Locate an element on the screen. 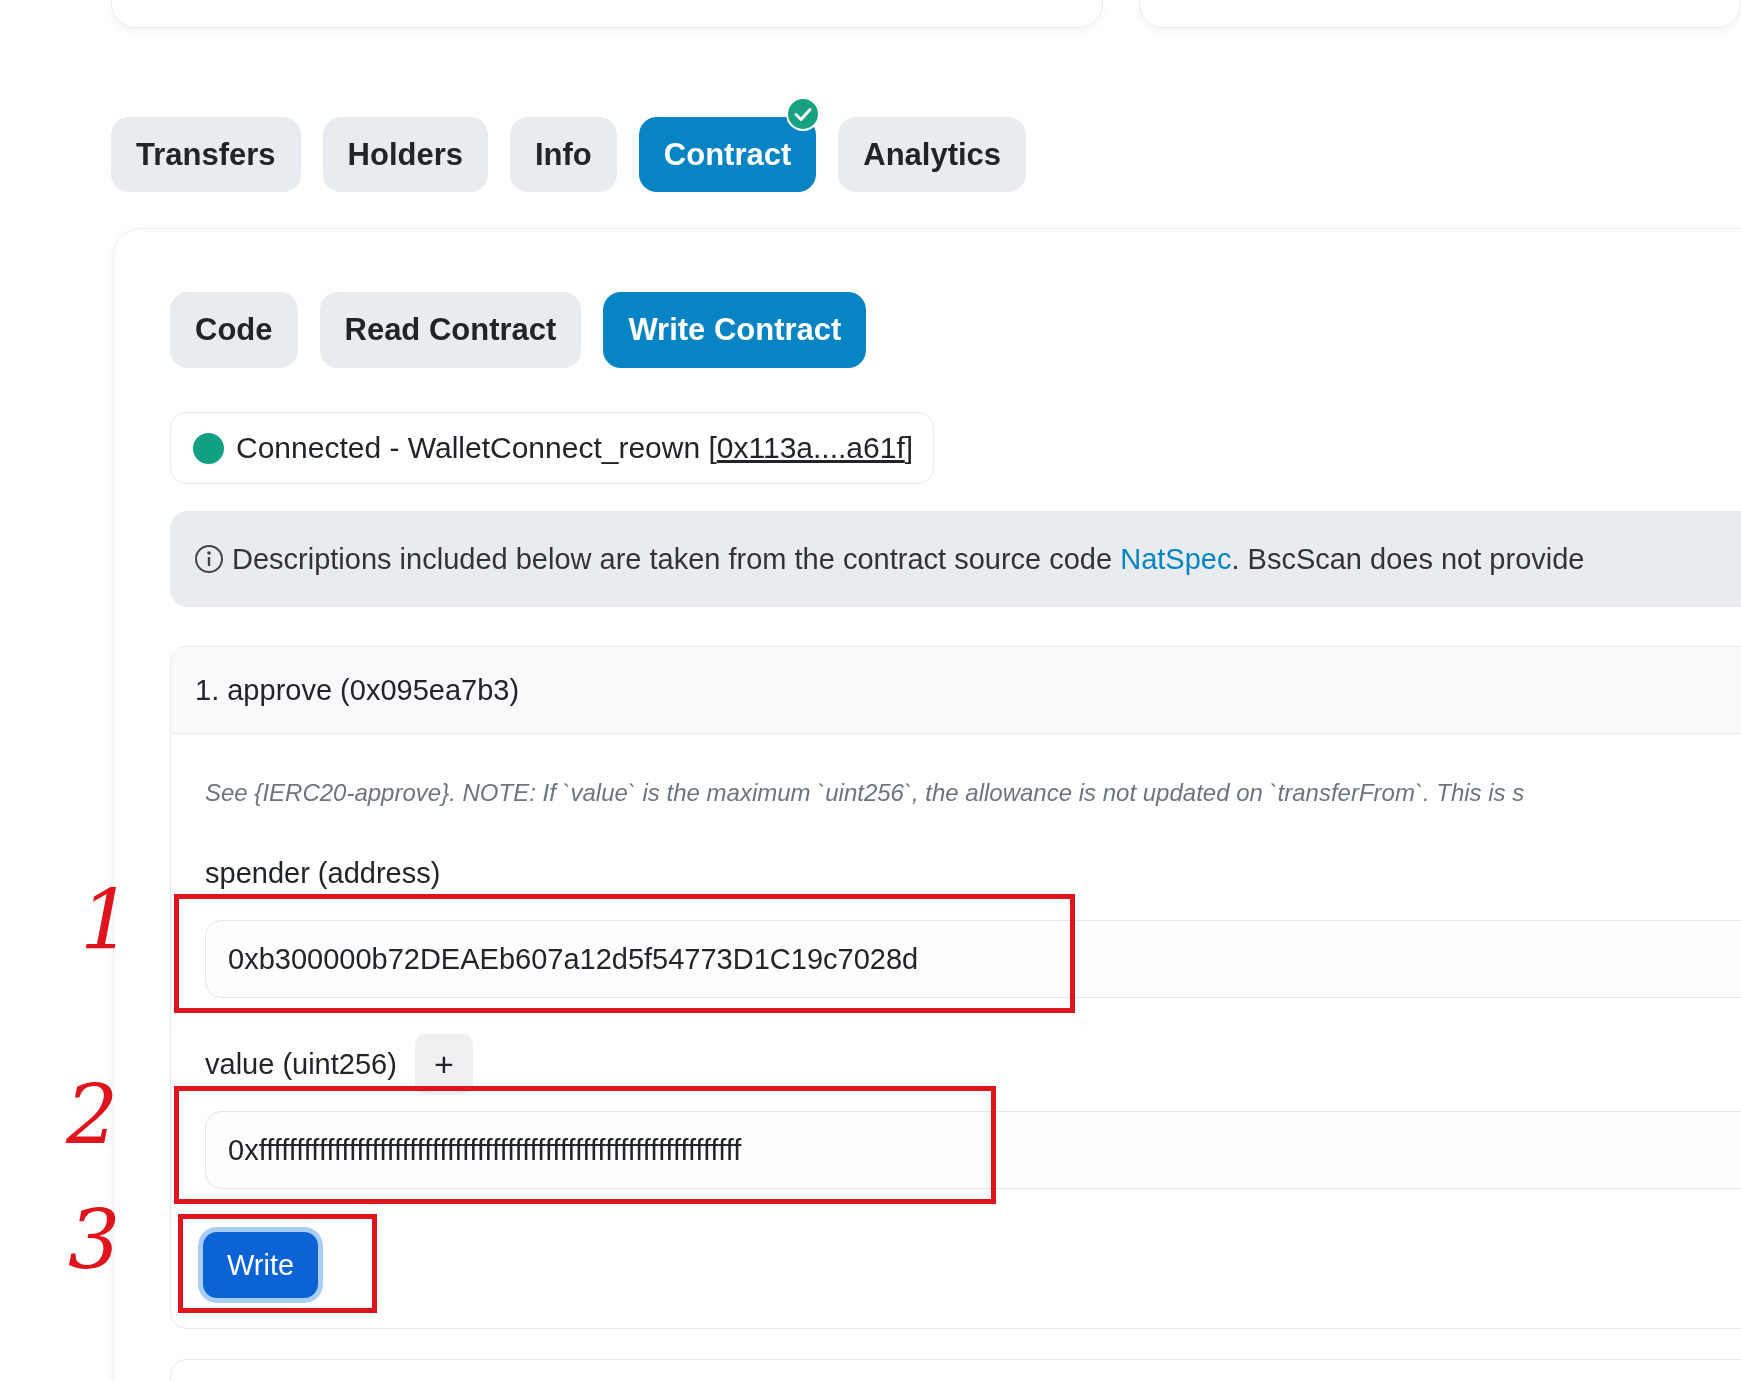 Image resolution: width=1741 pixels, height=1381 pixels. function-title: 1. approve (0x095ea7b3) is located at coordinates (357, 690).